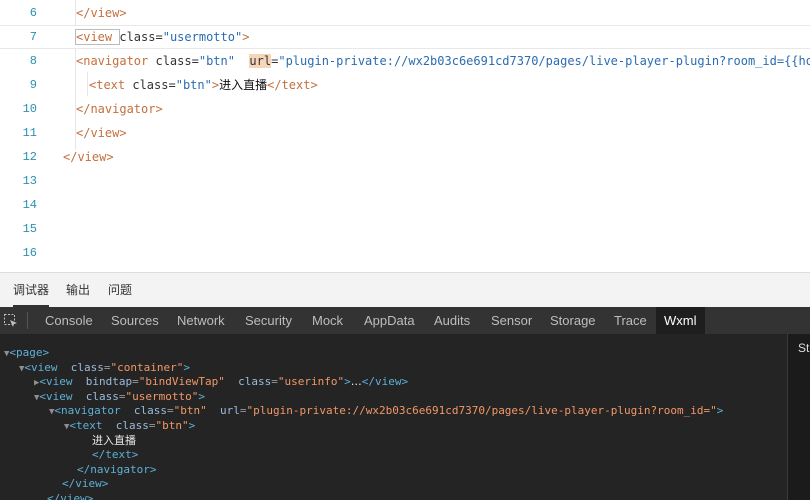 This screenshot has width=810, height=500. I want to click on bottom-panel-tabs: 调试器 输出 问题, so click(405, 290).